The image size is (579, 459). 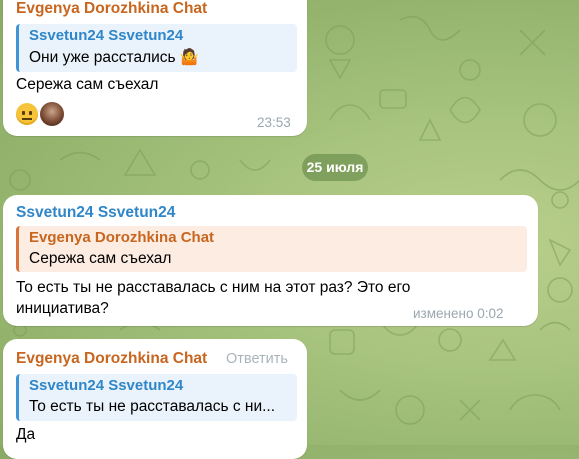 What do you see at coordinates (100, 258) in the screenshot?
I see `reply-text: Сережа сам съехал` at bounding box center [100, 258].